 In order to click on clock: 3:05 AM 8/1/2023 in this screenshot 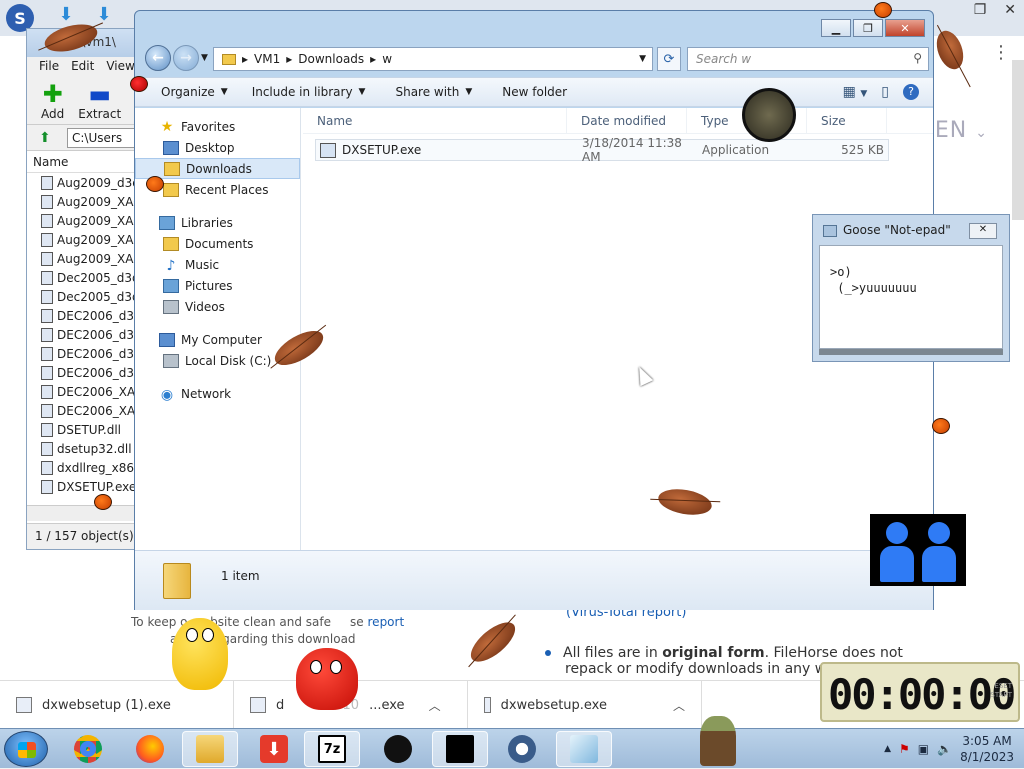, I will do `click(987, 749)`.